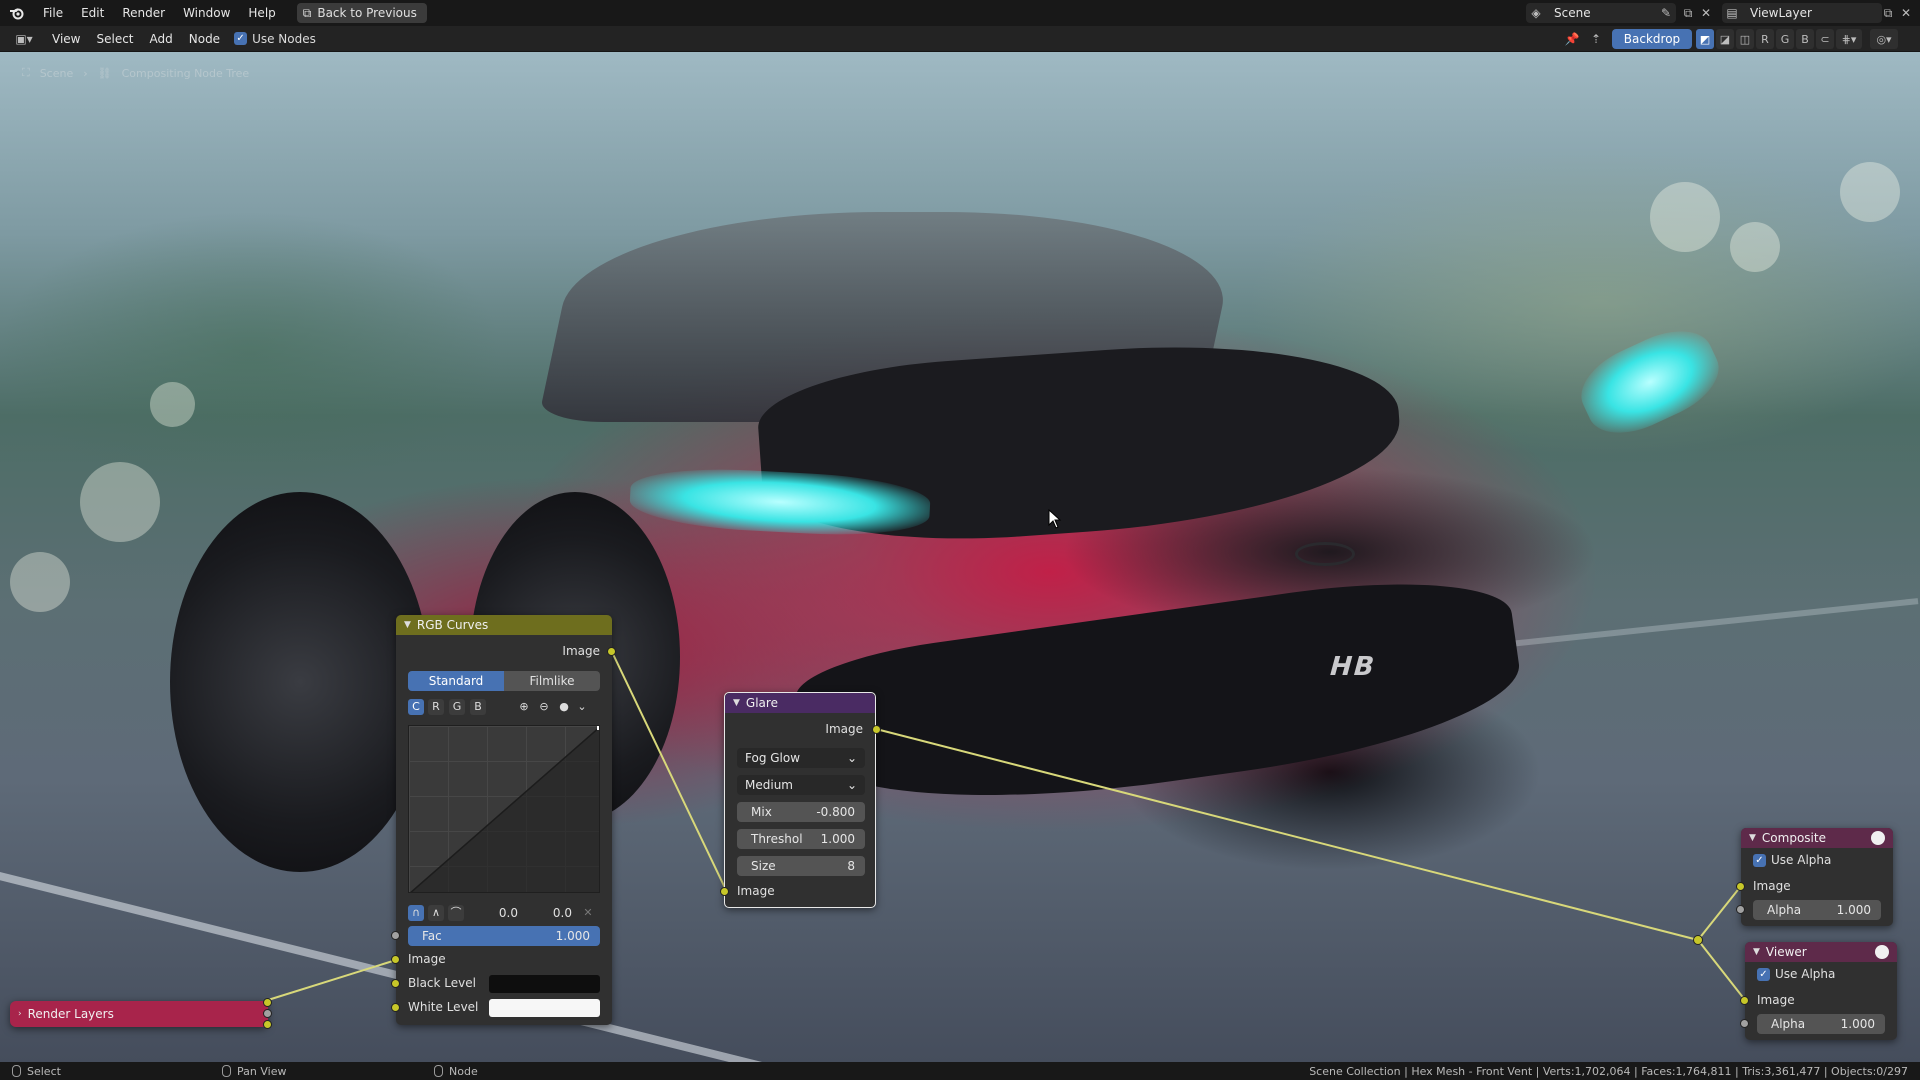  Describe the element at coordinates (801, 785) in the screenshot. I see `glare-quality-dropdown: Medium ⌄` at that location.